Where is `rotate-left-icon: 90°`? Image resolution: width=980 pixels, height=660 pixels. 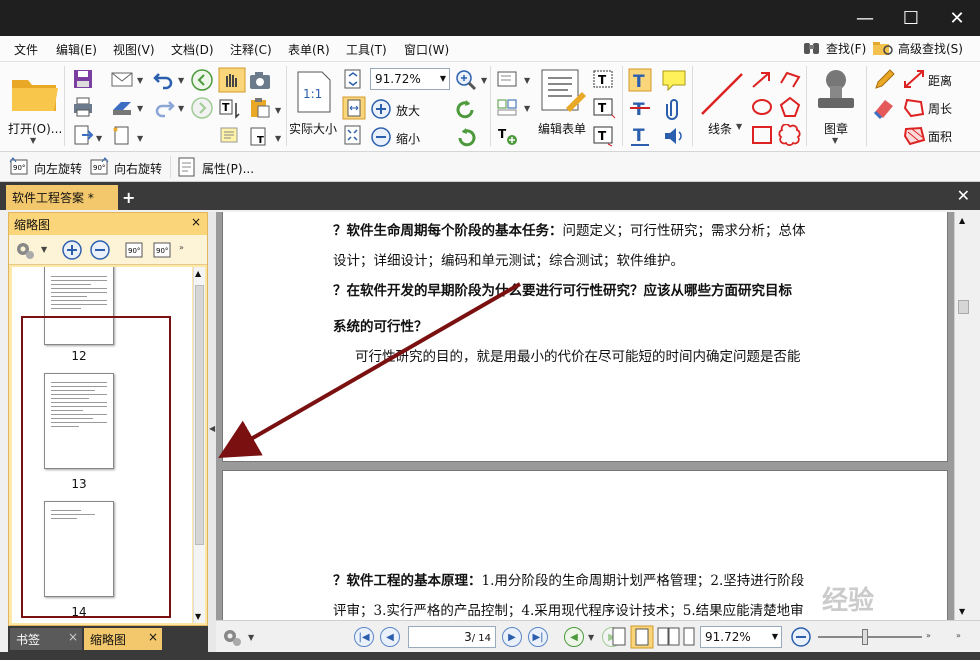 rotate-left-icon: 90° is located at coordinates (19, 167).